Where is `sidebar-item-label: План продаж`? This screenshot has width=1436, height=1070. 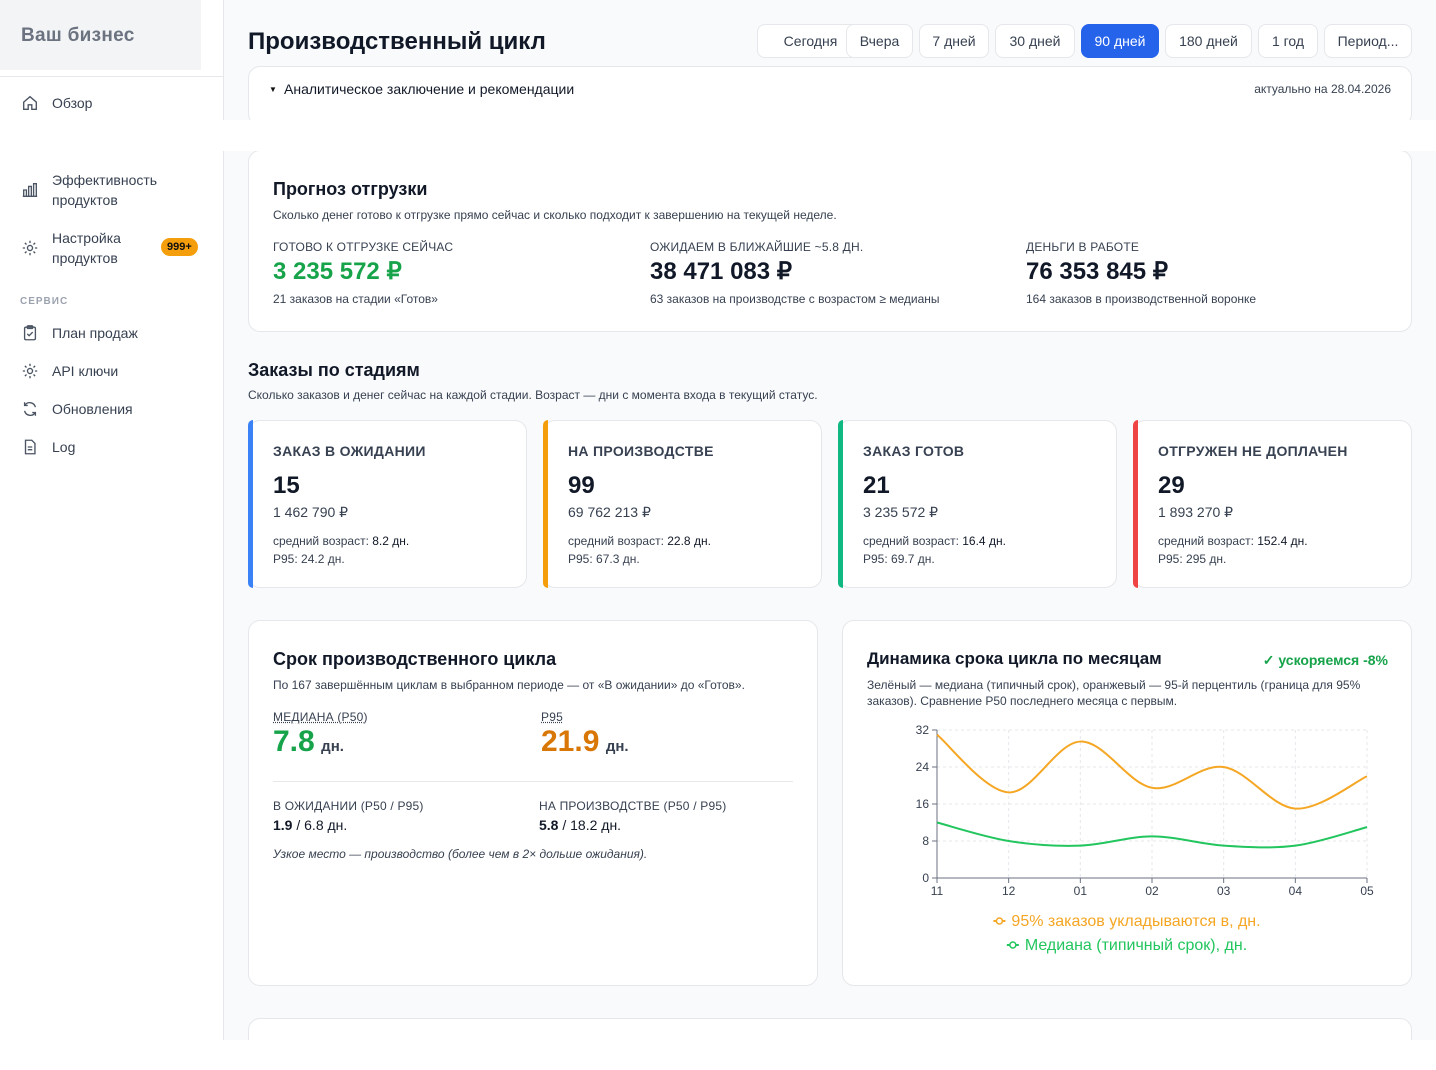 sidebar-item-label: План продаж is located at coordinates (95, 333).